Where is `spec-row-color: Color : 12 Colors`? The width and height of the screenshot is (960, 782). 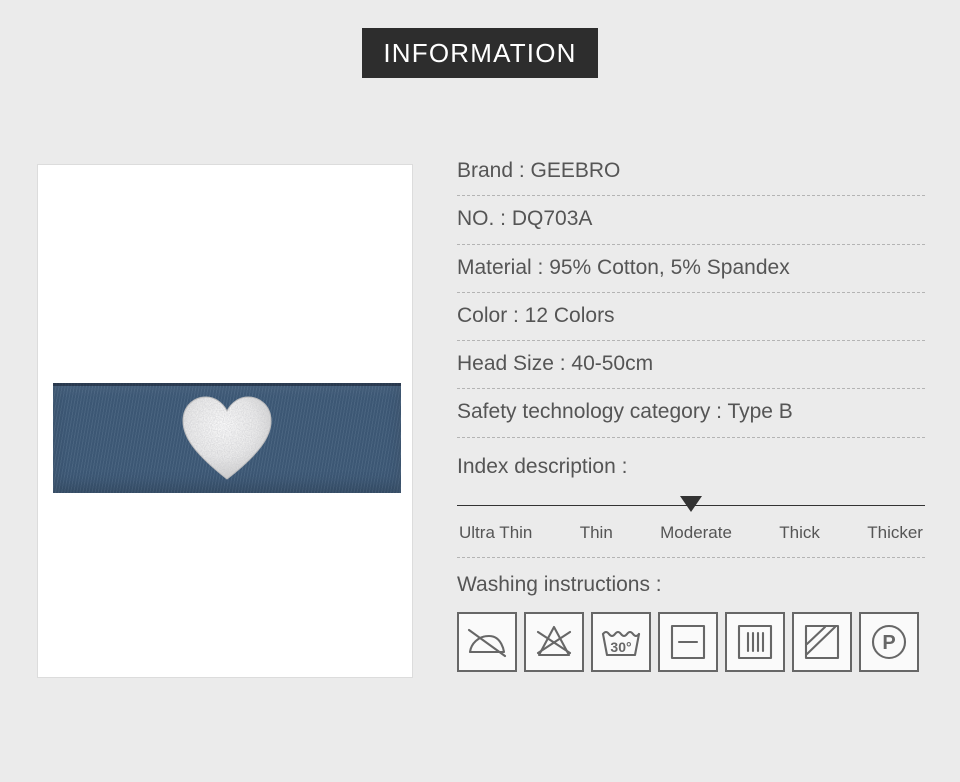
spec-row-color: Color : 12 Colors is located at coordinates (691, 317).